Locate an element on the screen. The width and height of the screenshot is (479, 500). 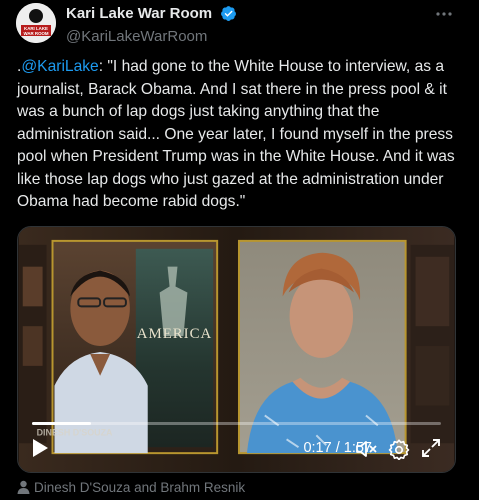
poster-title: AMERICA is located at coordinates (174, 334).